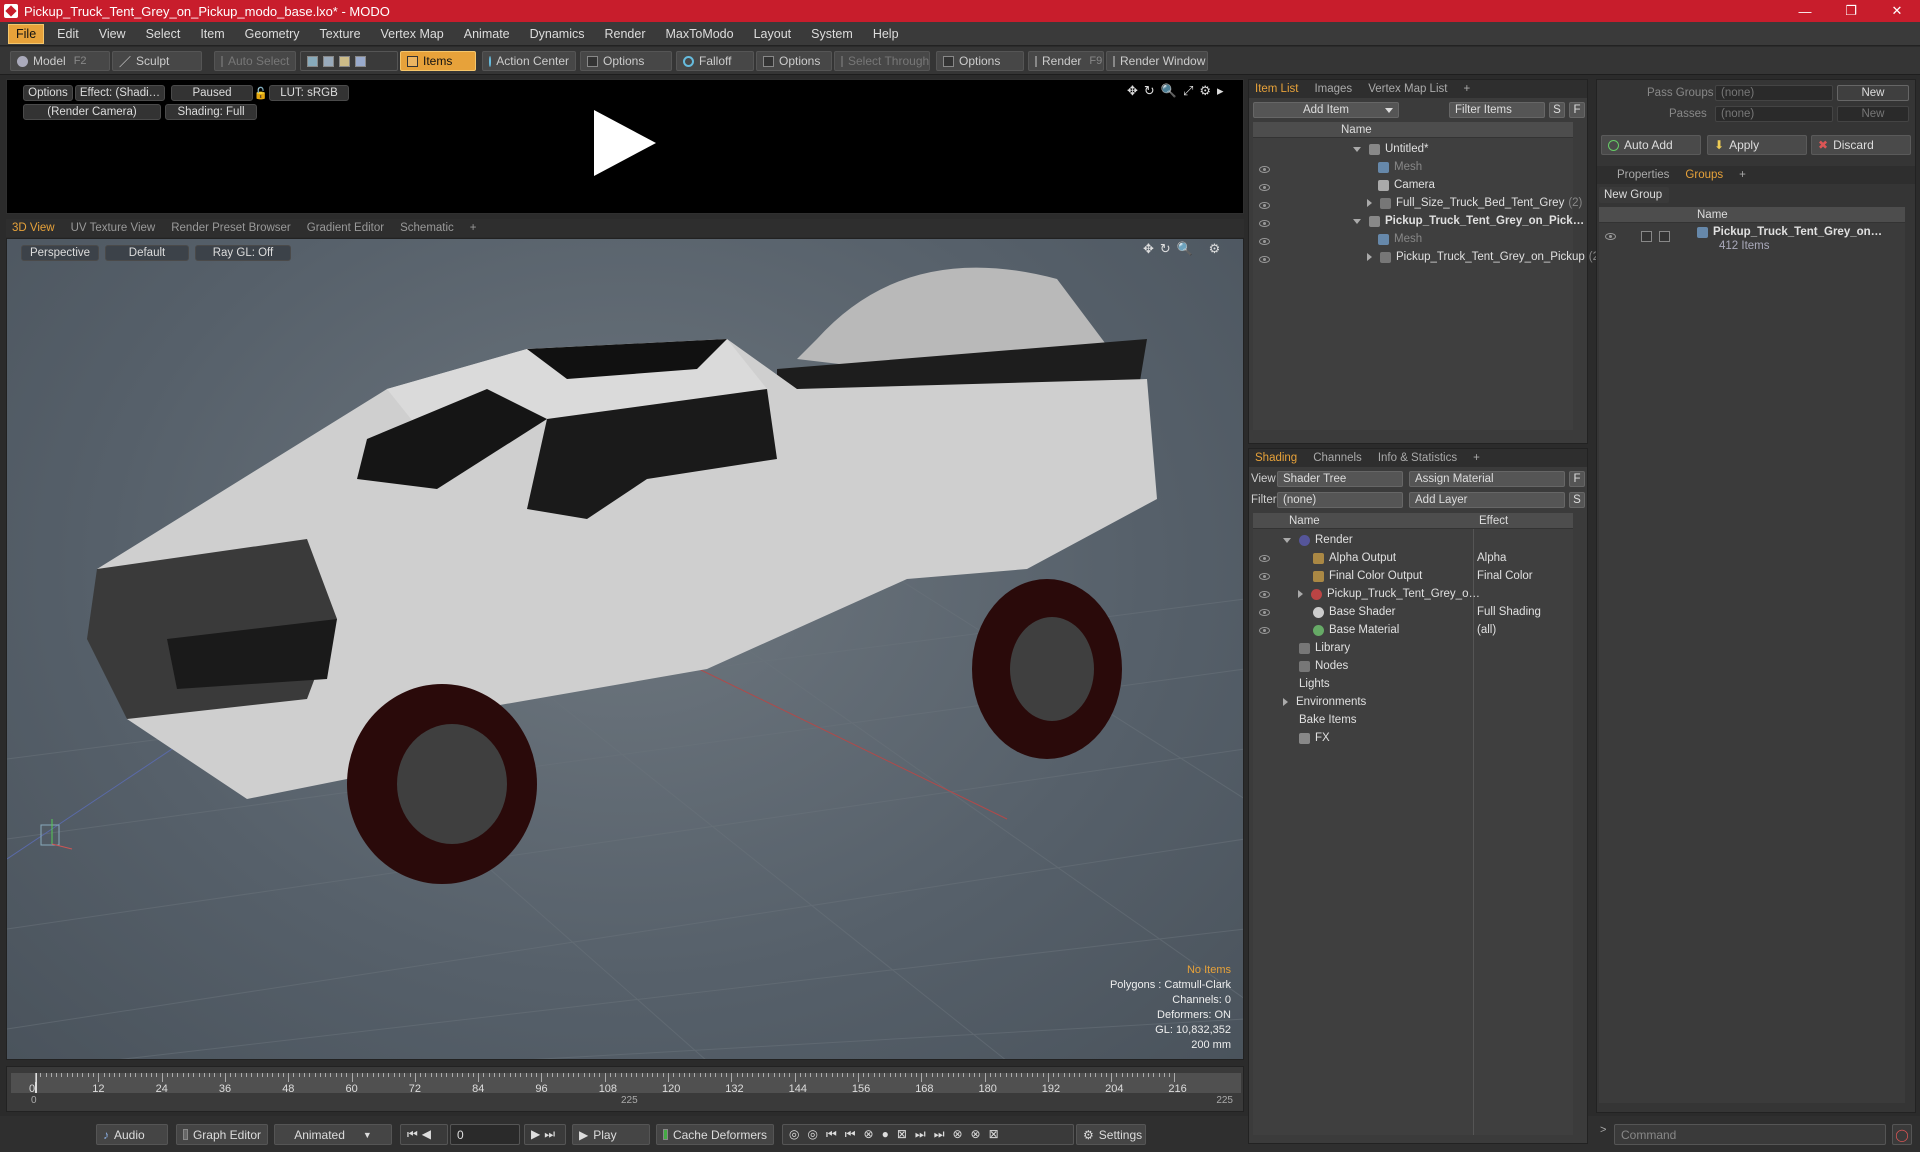  Describe the element at coordinates (1902, 1134) in the screenshot. I see `record-icon: ◯` at that location.